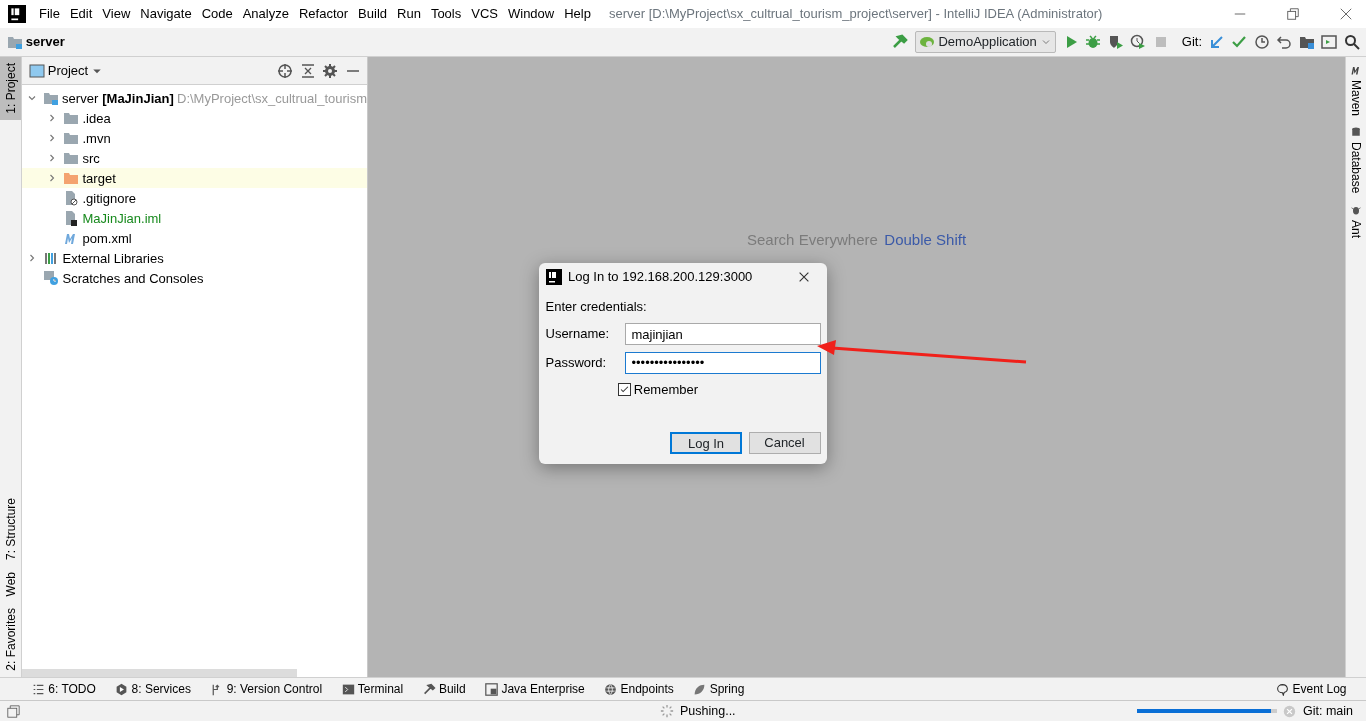 This screenshot has width=1366, height=721. What do you see at coordinates (1311, 689) in the screenshot?
I see `tool-window-button: Event Log` at bounding box center [1311, 689].